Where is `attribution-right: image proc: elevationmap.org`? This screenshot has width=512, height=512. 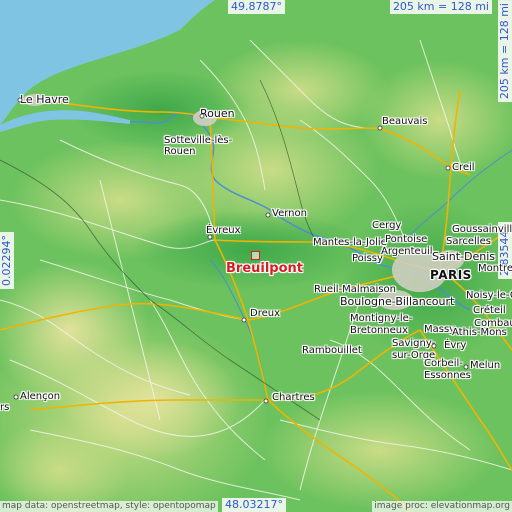 attribution-right: image proc: elevationmap.org is located at coordinates (442, 506).